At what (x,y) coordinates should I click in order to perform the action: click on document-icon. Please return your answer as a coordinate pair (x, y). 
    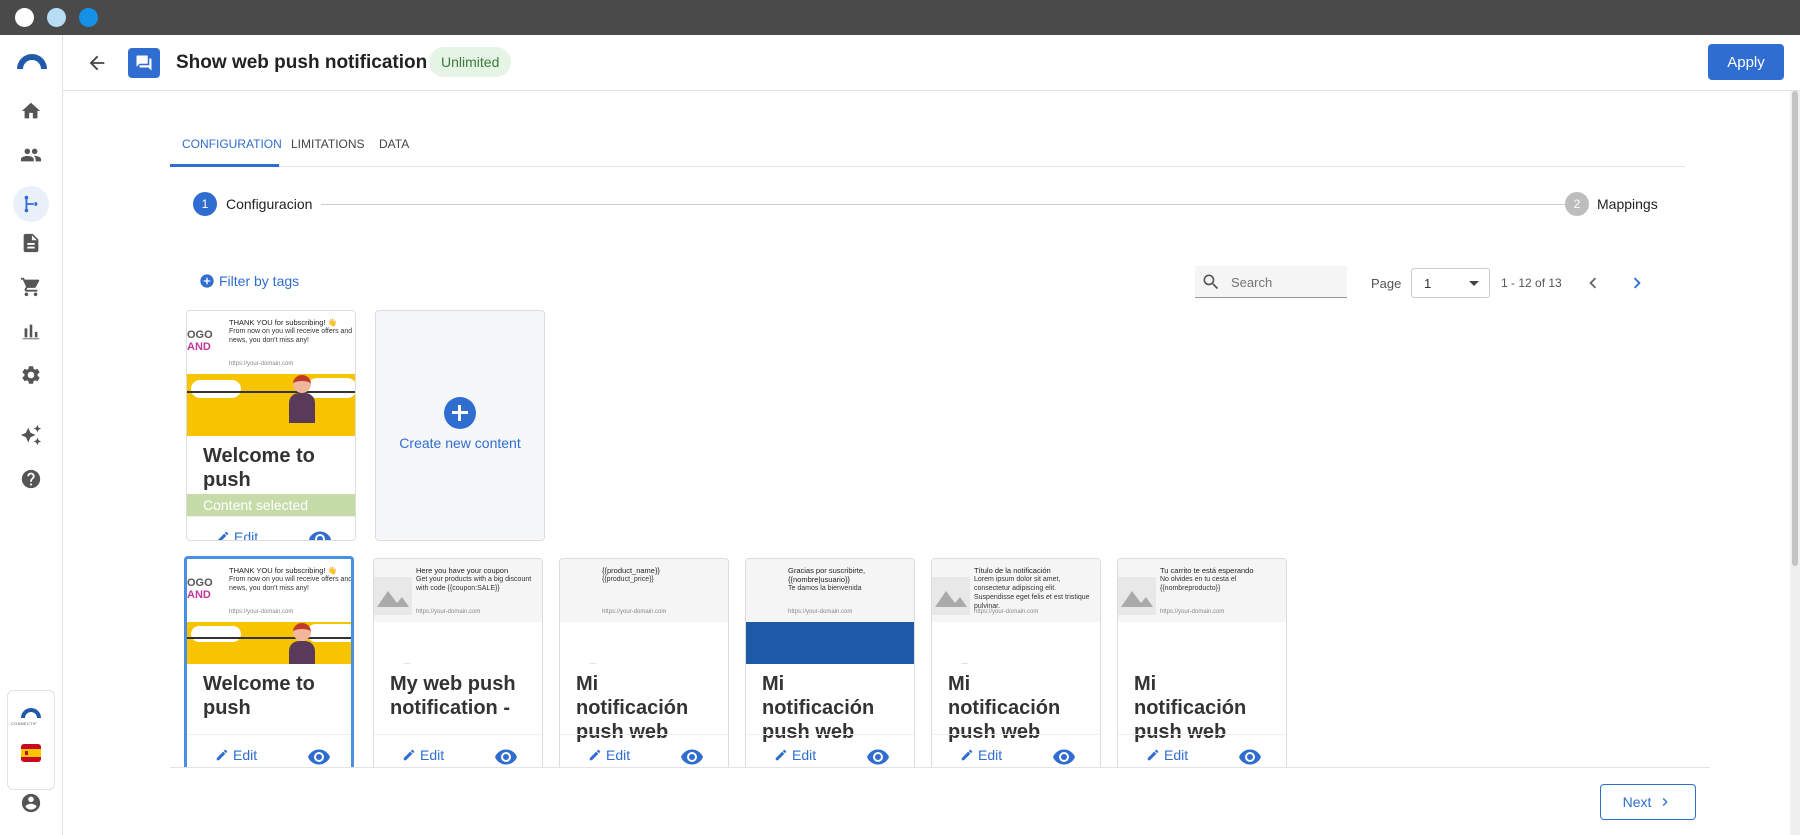
    Looking at the image, I should click on (31, 243).